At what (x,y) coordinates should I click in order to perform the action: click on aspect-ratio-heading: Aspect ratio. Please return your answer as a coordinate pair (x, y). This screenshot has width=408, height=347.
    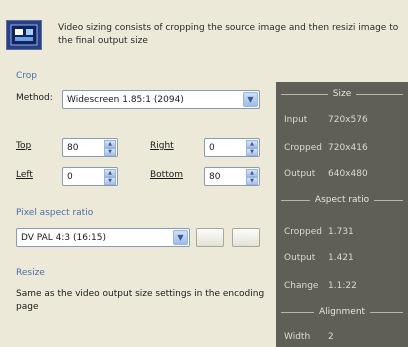
    Looking at the image, I should click on (342, 200).